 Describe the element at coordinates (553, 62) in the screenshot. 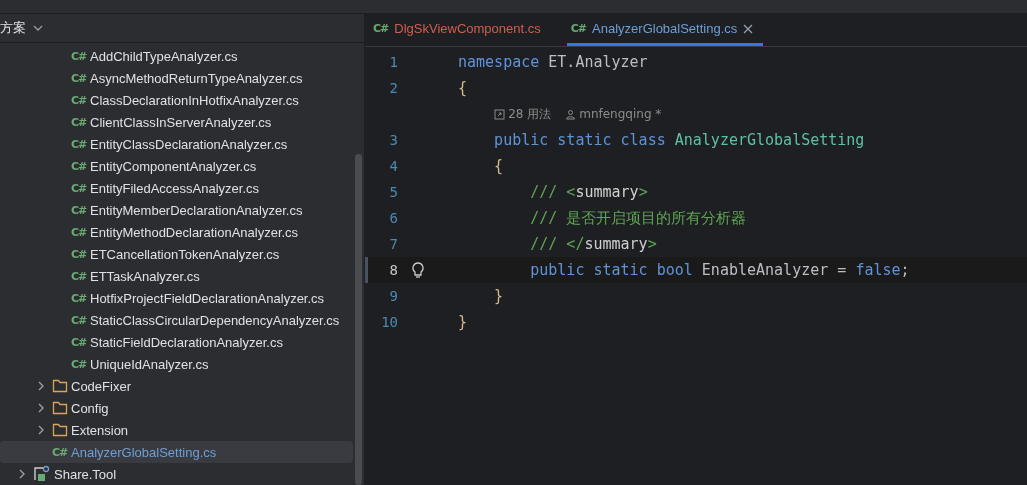

I see `code-line: namespace ET.Analyzer` at that location.